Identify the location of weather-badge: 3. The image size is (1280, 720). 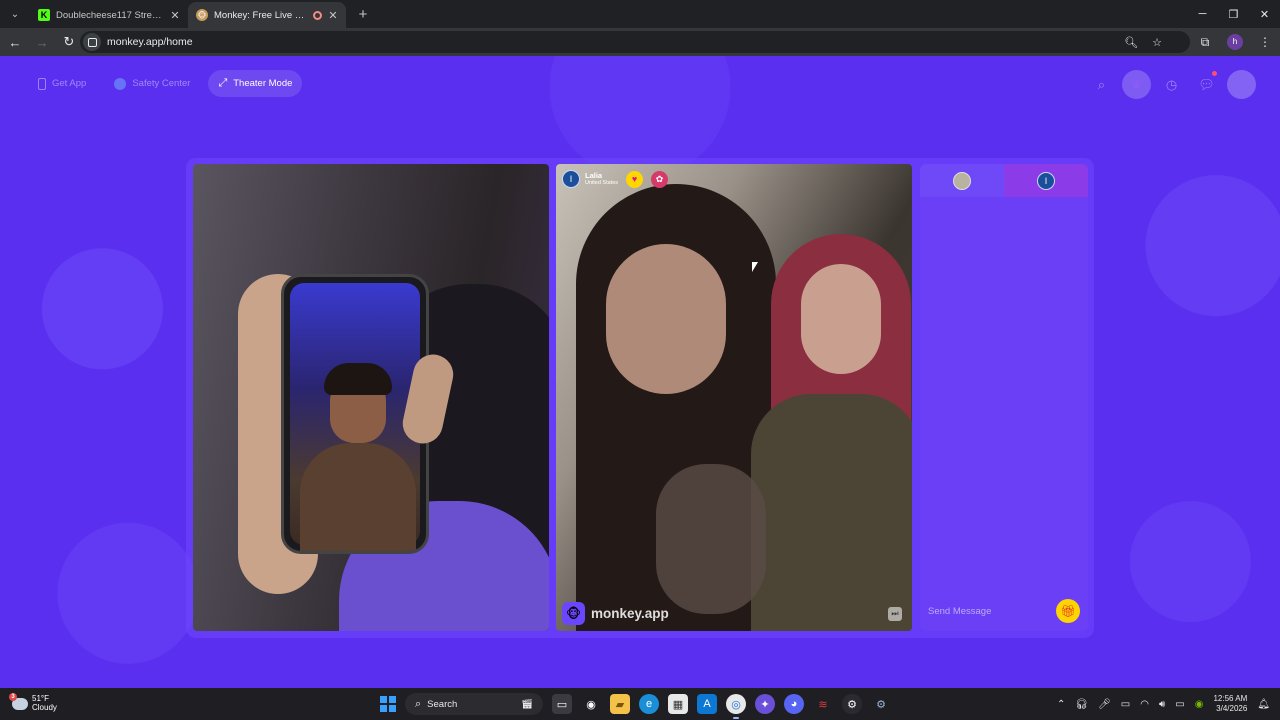
(13, 697).